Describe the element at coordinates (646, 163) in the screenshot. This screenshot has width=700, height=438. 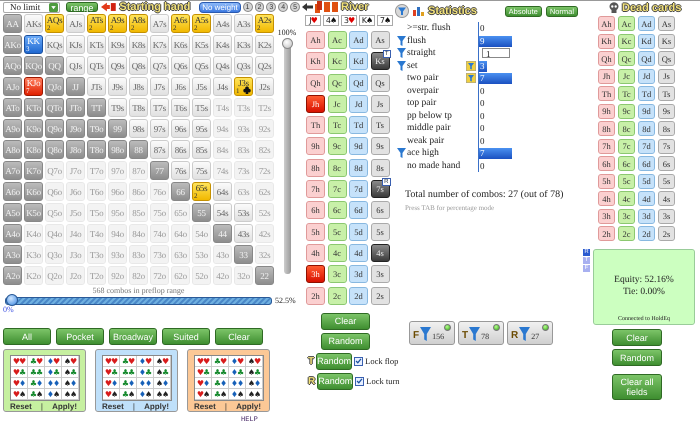
I see `dead-card-button: 6d` at that location.